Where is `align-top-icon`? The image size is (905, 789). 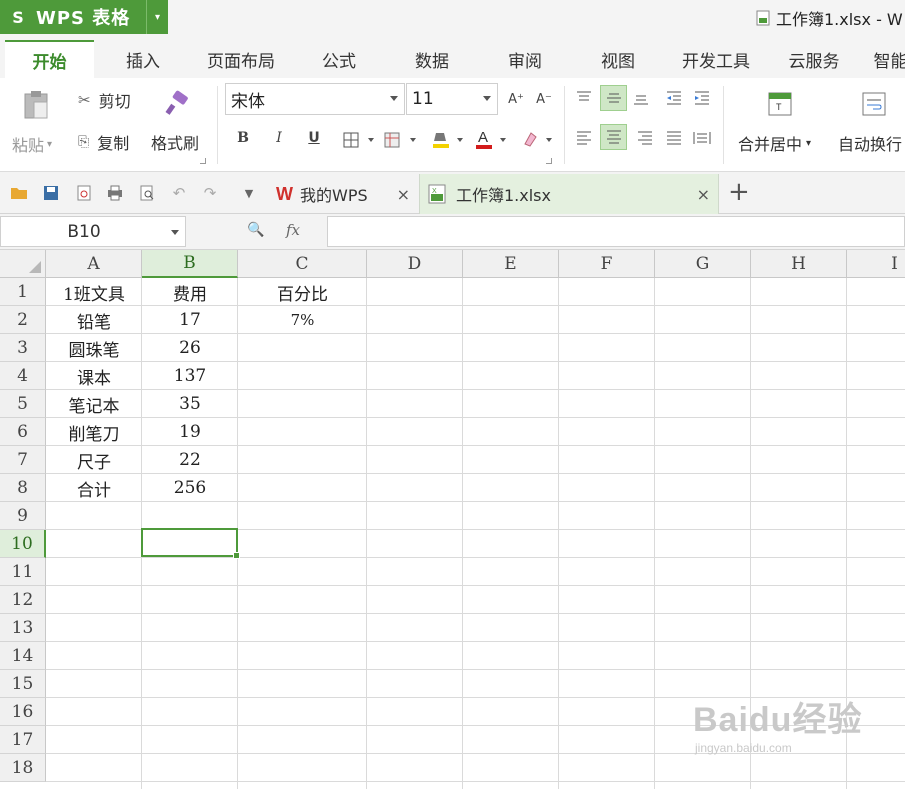 align-top-icon is located at coordinates (584, 98).